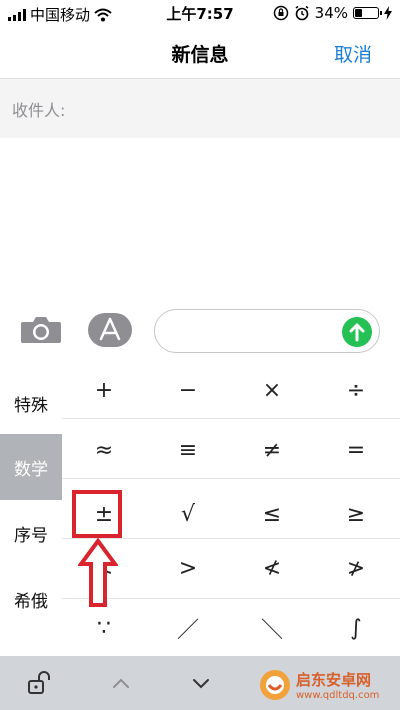 The image size is (400, 710). Describe the element at coordinates (356, 390) in the screenshot. I see `symbol-key: ÷` at that location.